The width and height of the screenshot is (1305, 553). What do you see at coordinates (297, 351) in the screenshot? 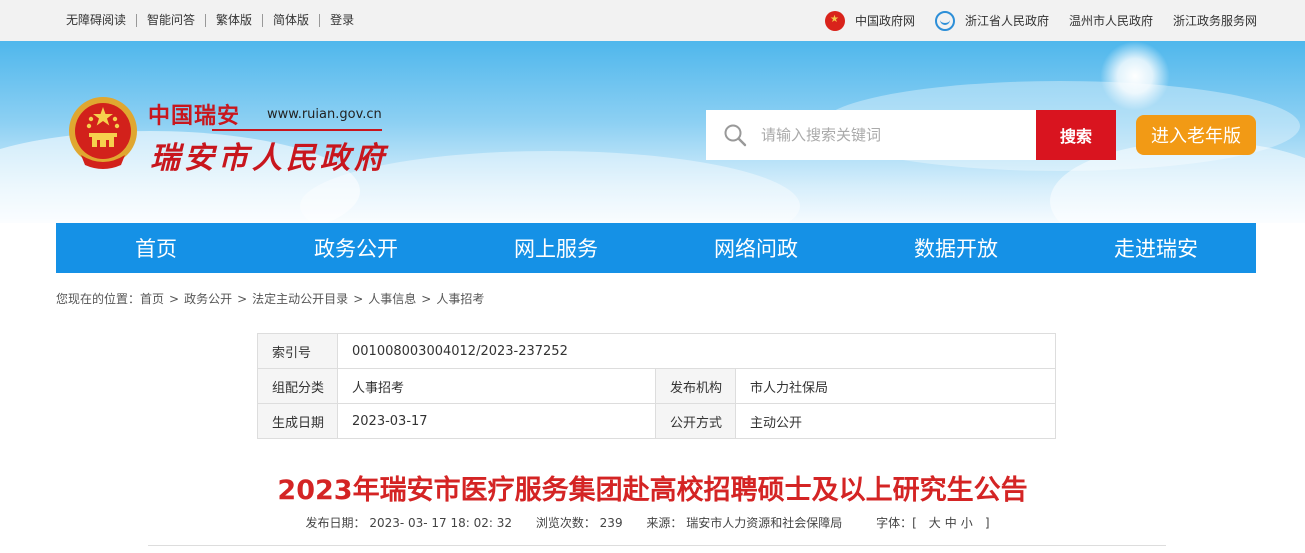
I see `index-label: 索引号` at bounding box center [297, 351].